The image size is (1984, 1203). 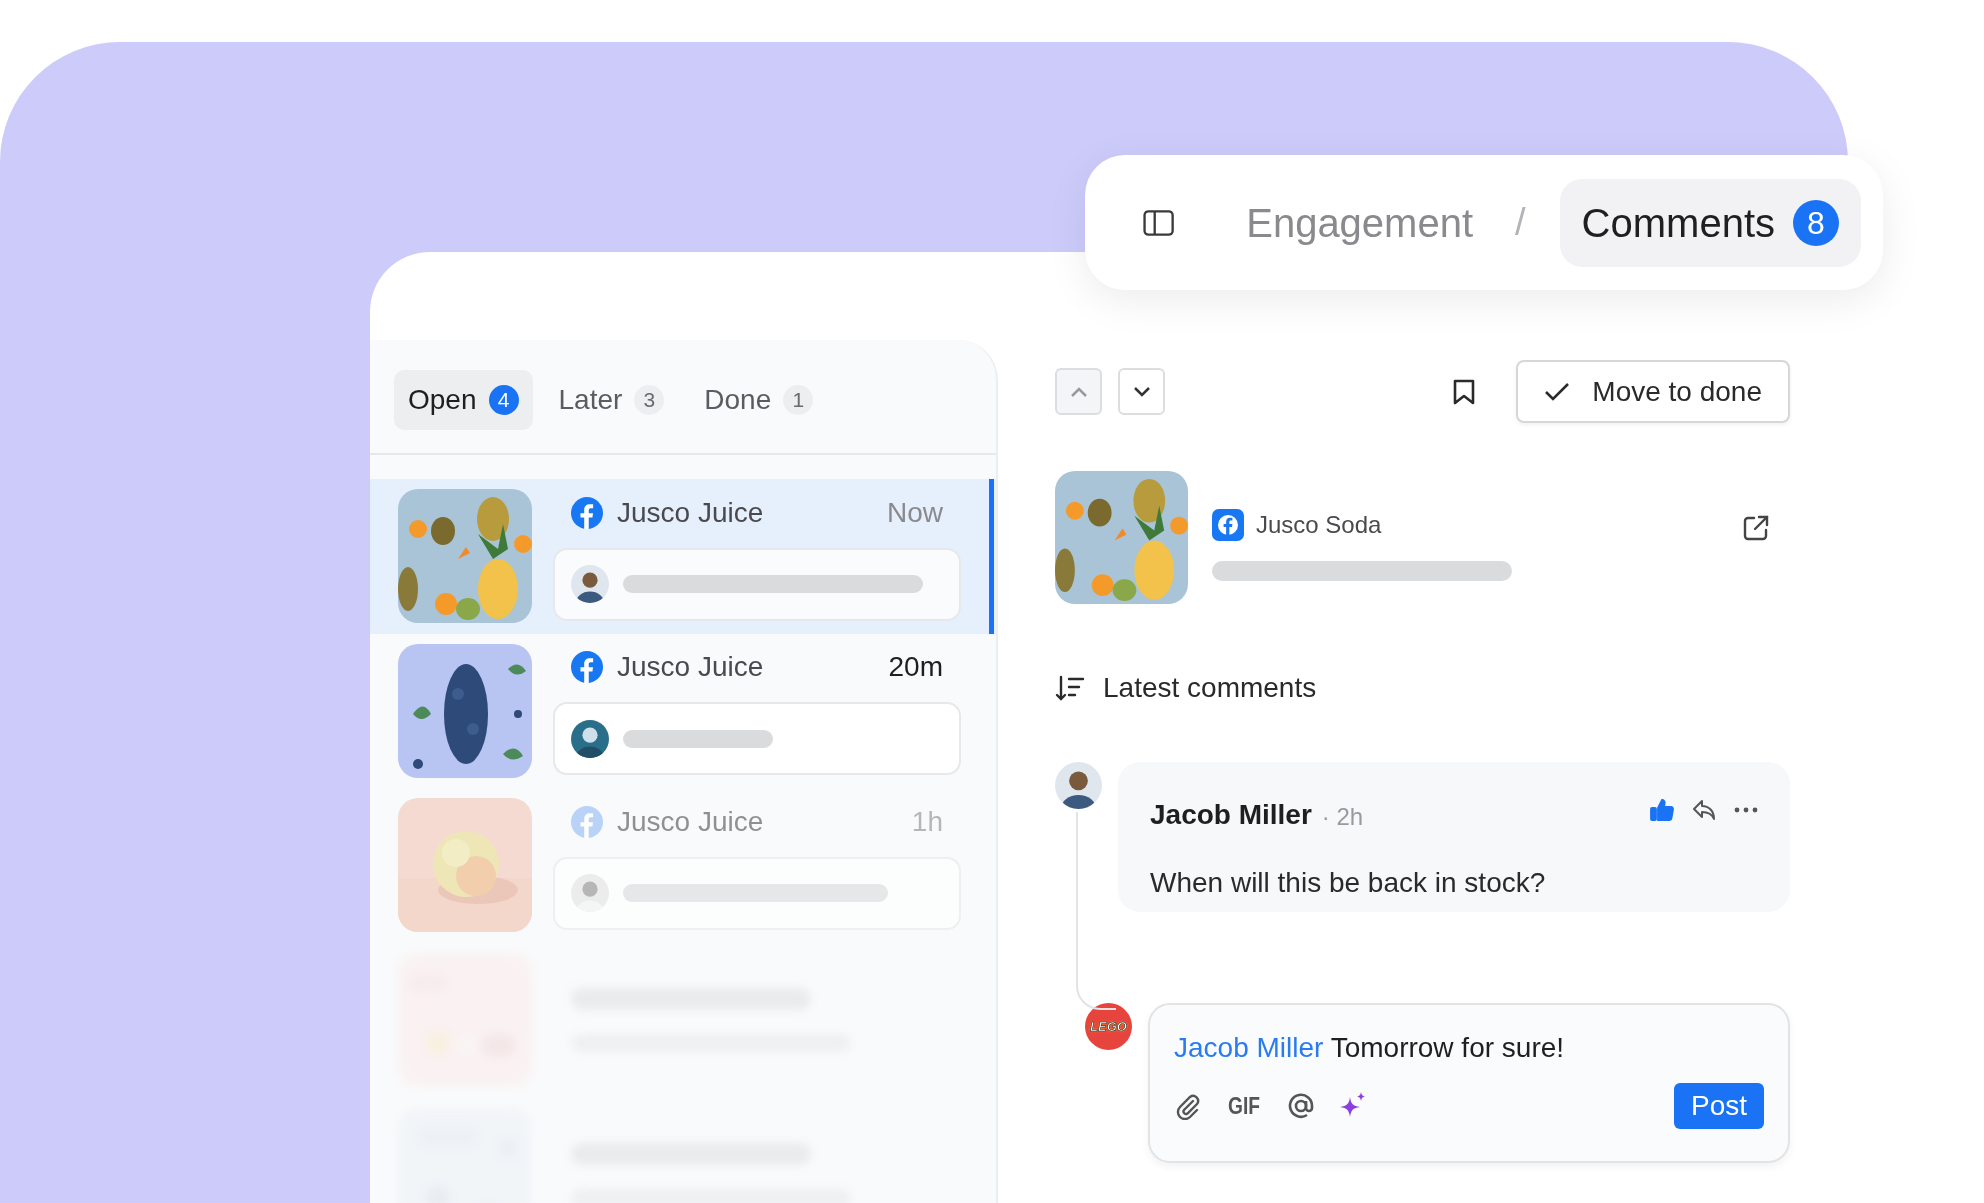 I want to click on post-button: Post, so click(x=1718, y=1106).